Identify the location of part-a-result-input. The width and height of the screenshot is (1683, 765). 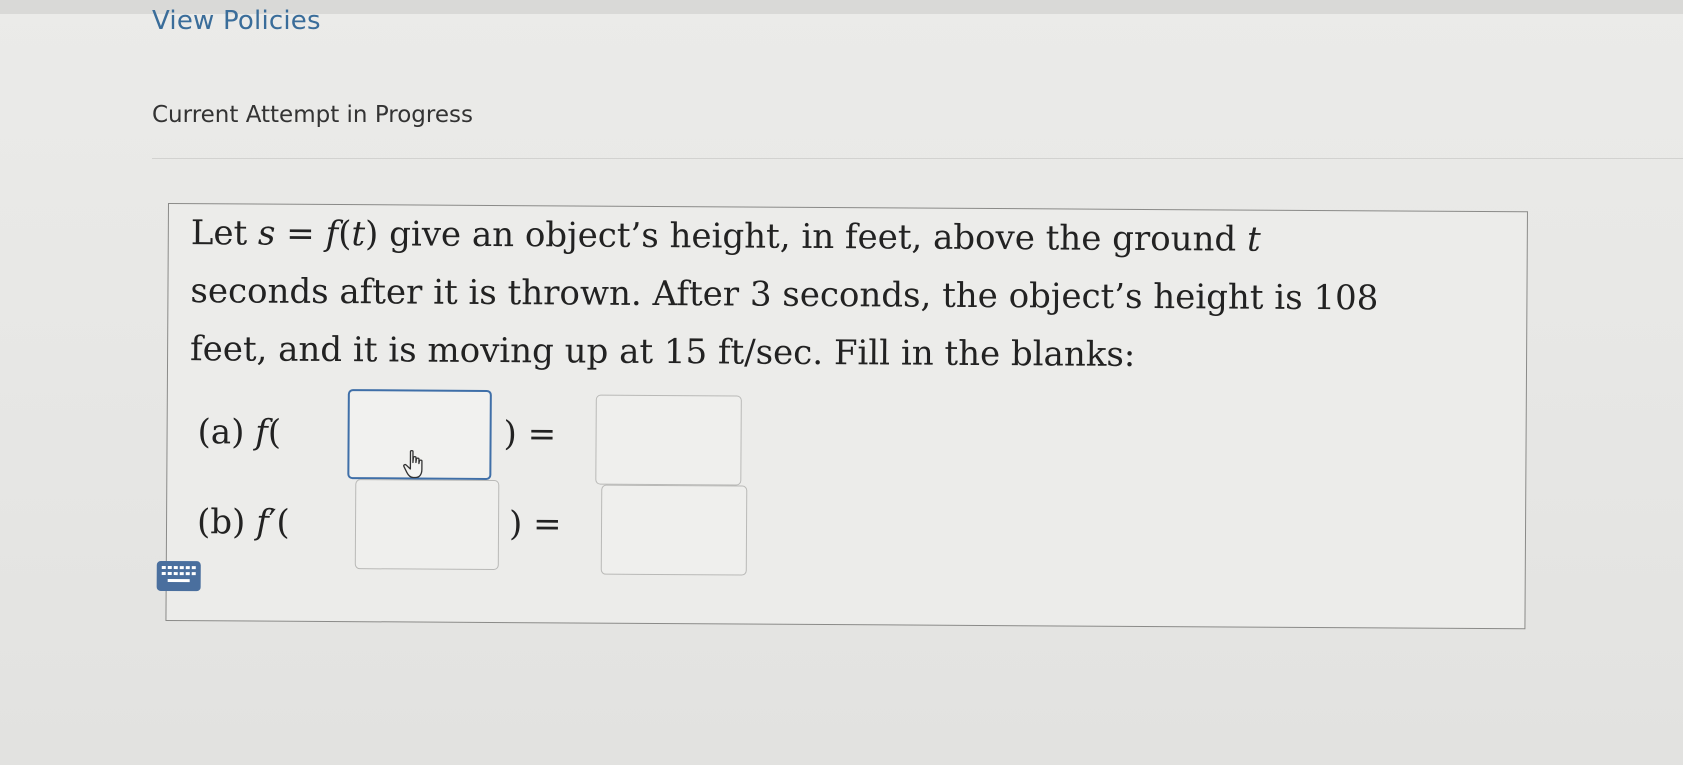
(668, 440).